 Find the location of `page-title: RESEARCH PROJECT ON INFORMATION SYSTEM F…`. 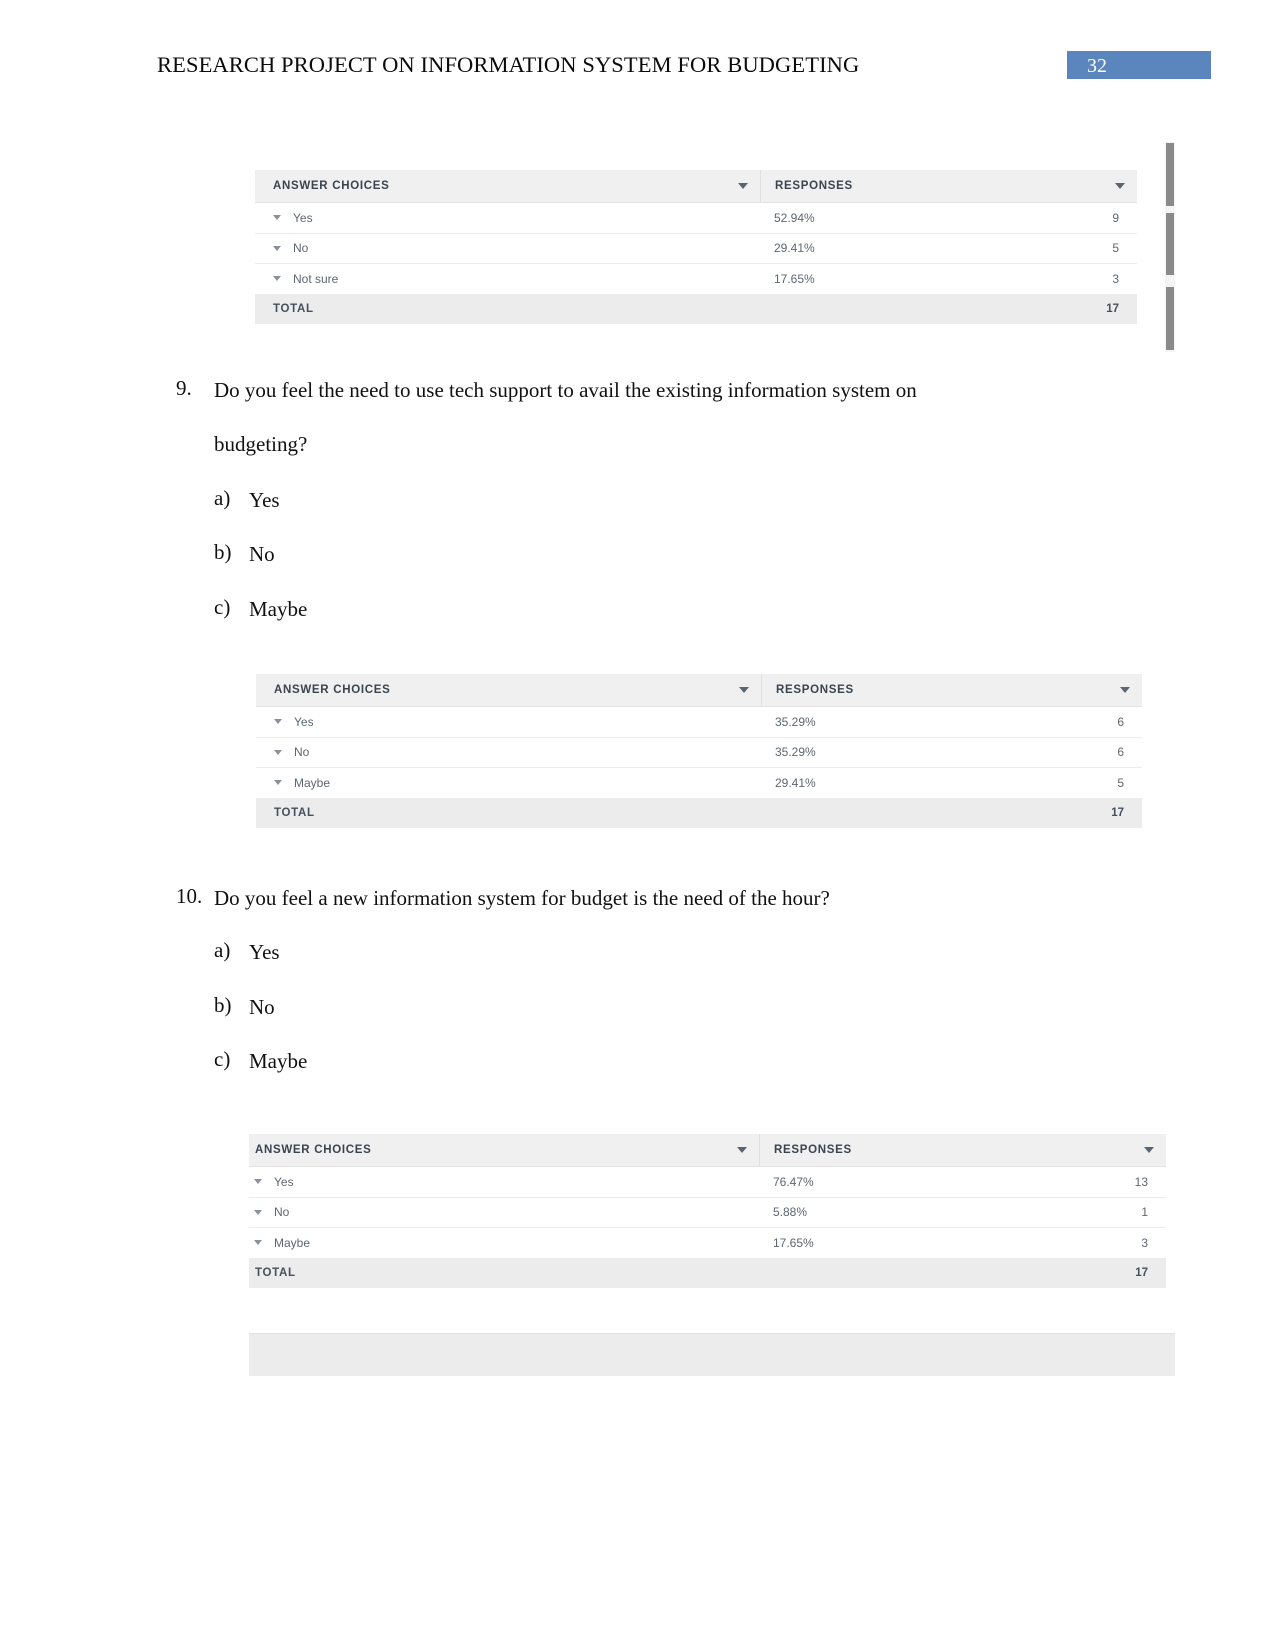

page-title: RESEARCH PROJECT ON INFORMATION SYSTEM F… is located at coordinates (508, 64).